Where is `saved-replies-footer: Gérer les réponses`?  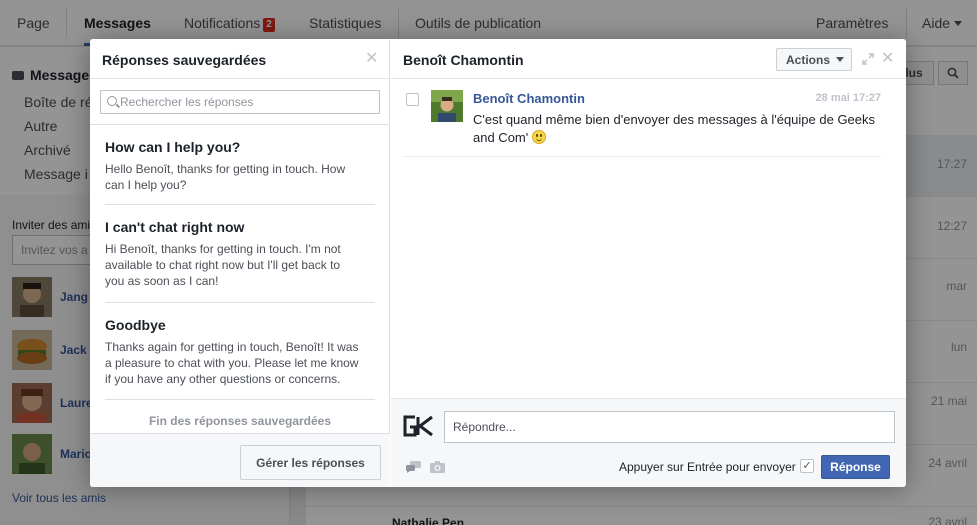
saved-replies-footer: Gérer les réponses is located at coordinates (240, 460).